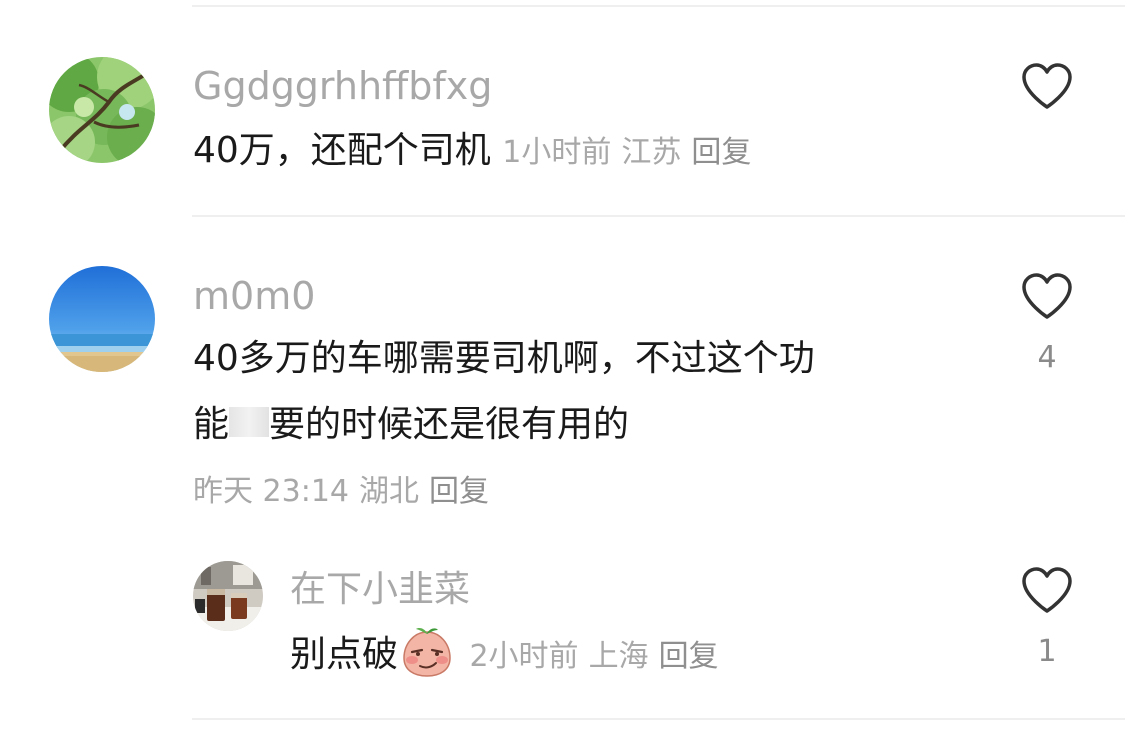 This screenshot has width=1125, height=731. What do you see at coordinates (524, 656) in the screenshot?
I see `reply-time: 2小时前` at bounding box center [524, 656].